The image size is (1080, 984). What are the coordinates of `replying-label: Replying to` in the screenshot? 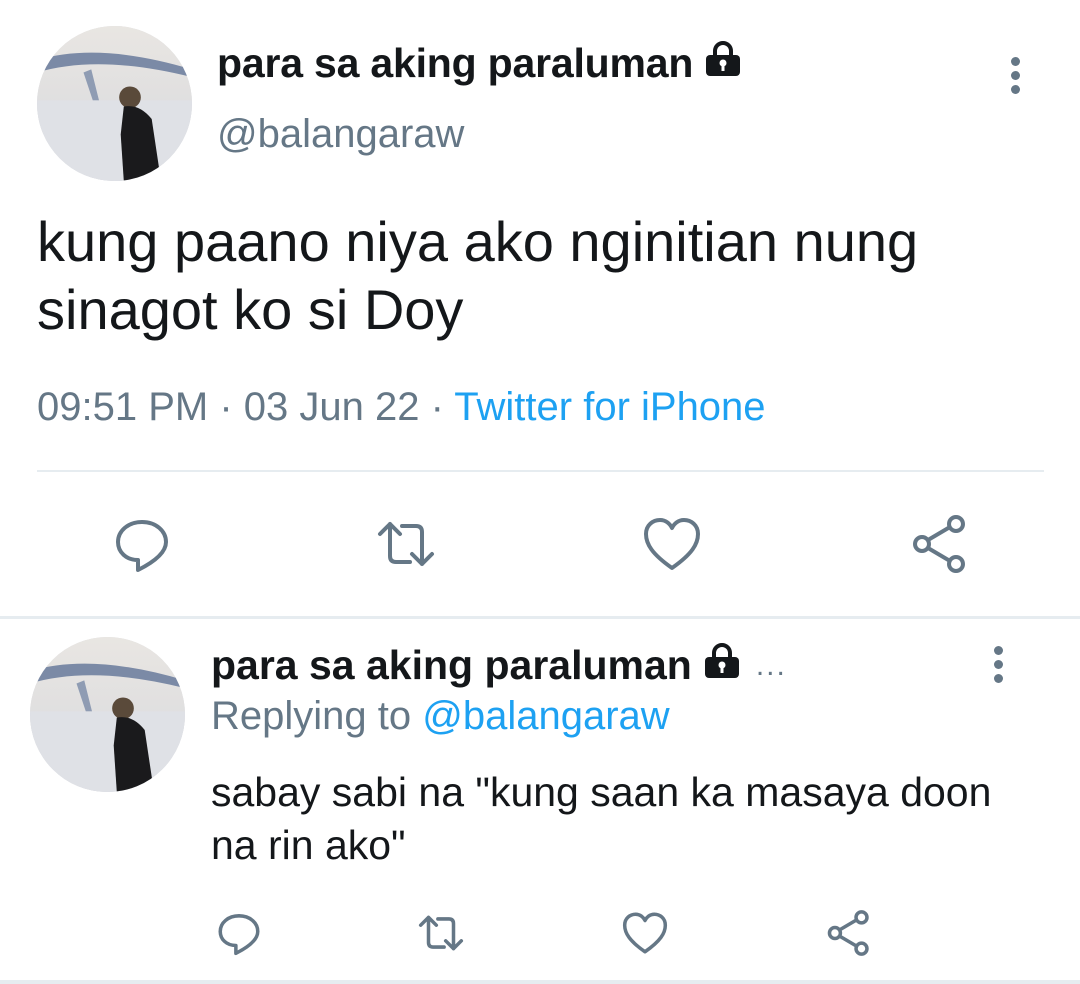 It's located at (311, 716).